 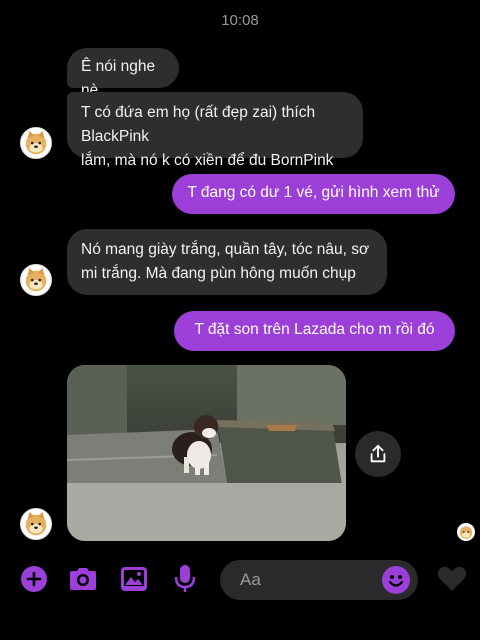 I want to click on heart-icon, so click(x=452, y=578).